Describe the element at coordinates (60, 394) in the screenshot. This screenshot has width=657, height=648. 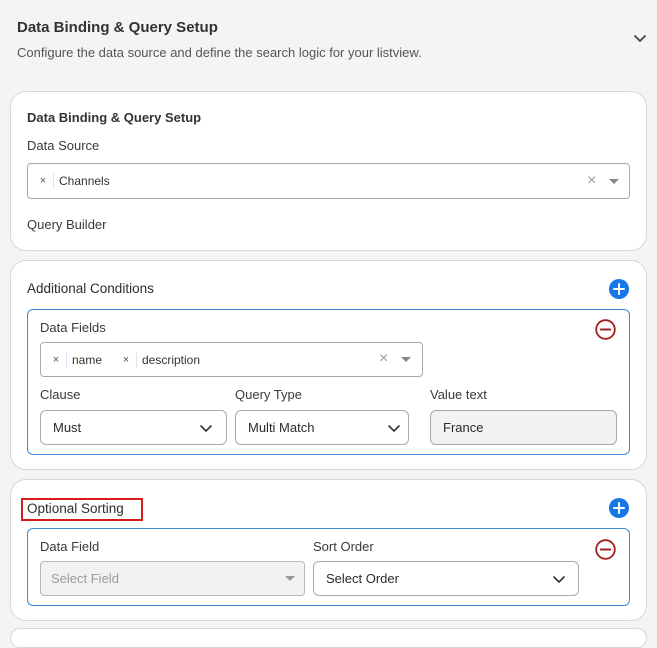
I see `clause-label: Clause` at that location.